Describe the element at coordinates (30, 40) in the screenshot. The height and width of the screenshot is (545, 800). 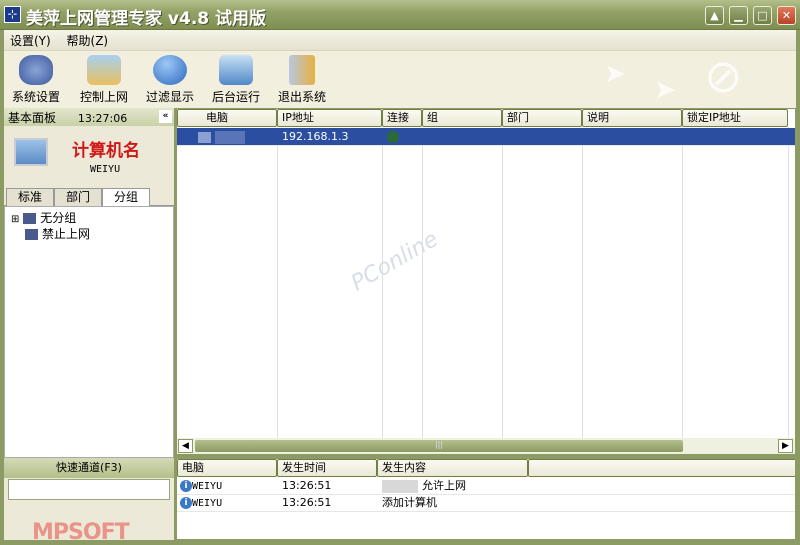
I see `menu-settings: 设置(Y)` at that location.